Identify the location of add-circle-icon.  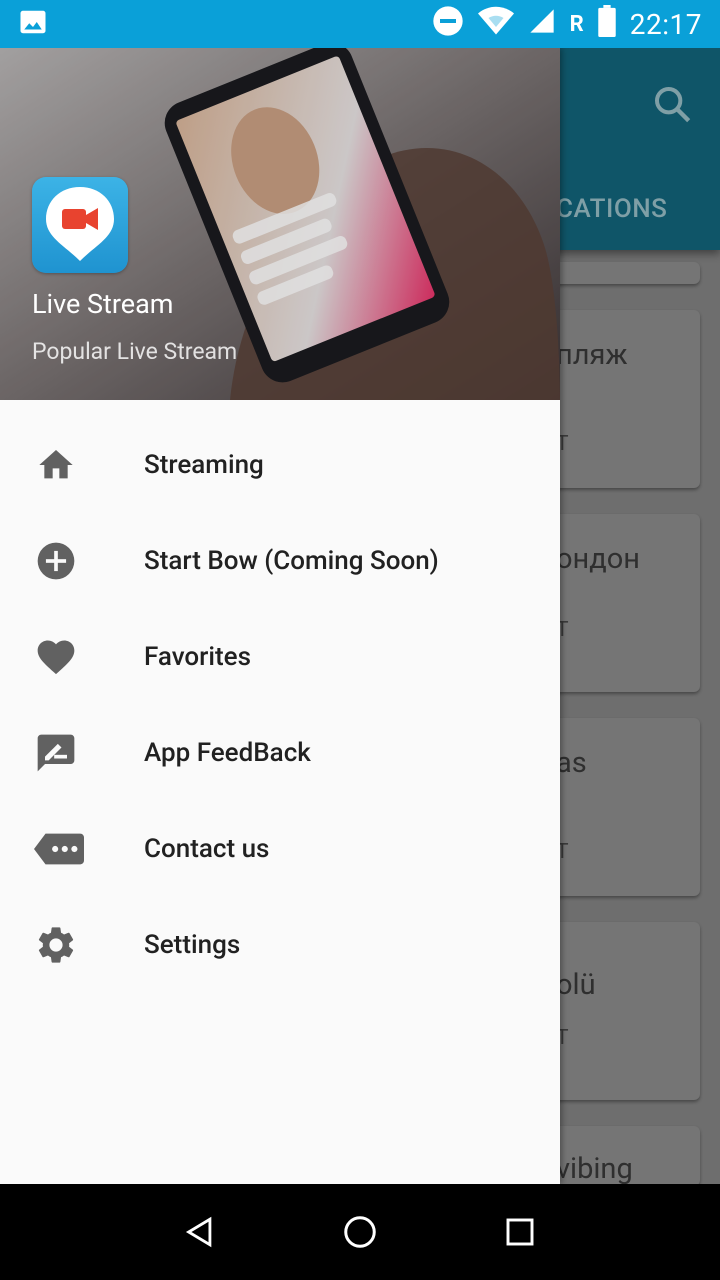
(56, 561).